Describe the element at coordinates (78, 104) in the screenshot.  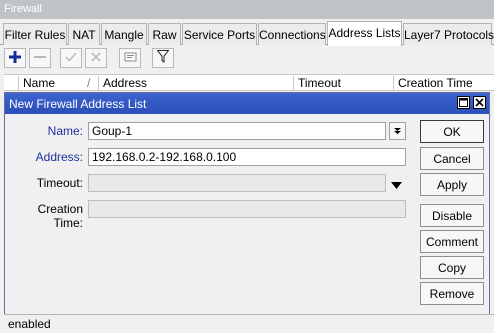
I see `dialog-title: New Firewall Address List` at that location.